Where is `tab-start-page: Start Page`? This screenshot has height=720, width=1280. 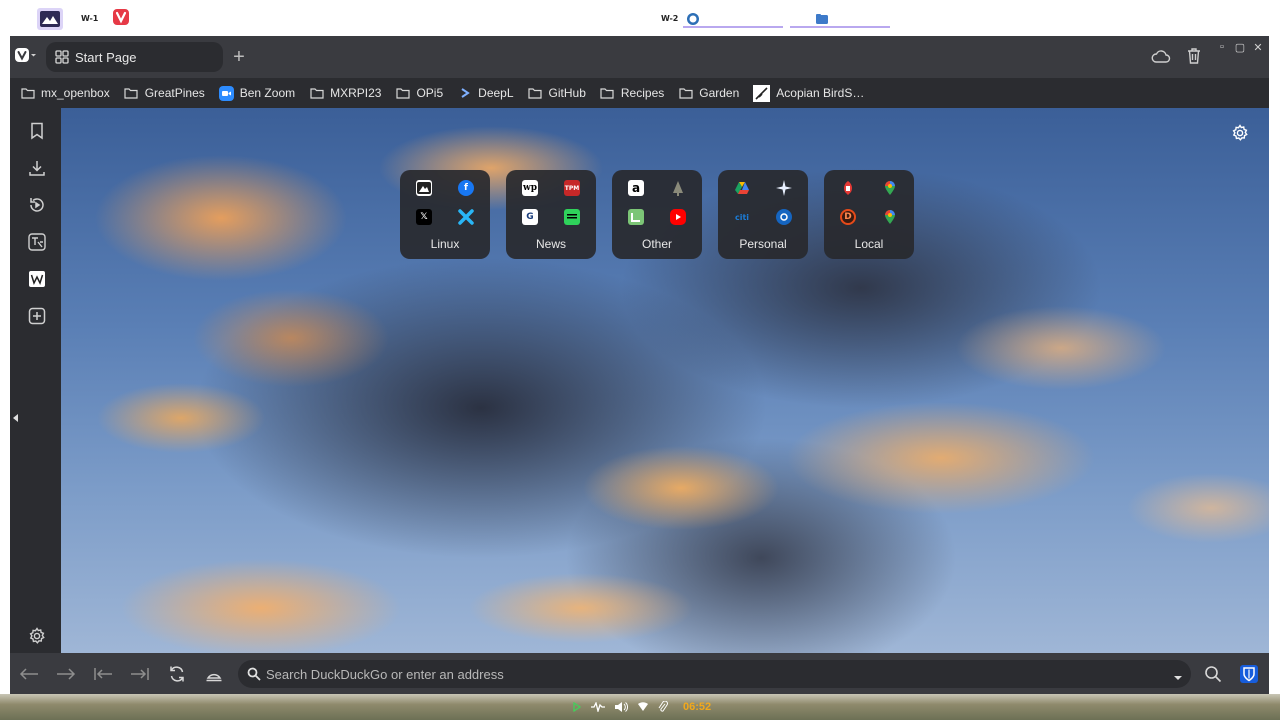 tab-start-page: Start Page is located at coordinates (134, 57).